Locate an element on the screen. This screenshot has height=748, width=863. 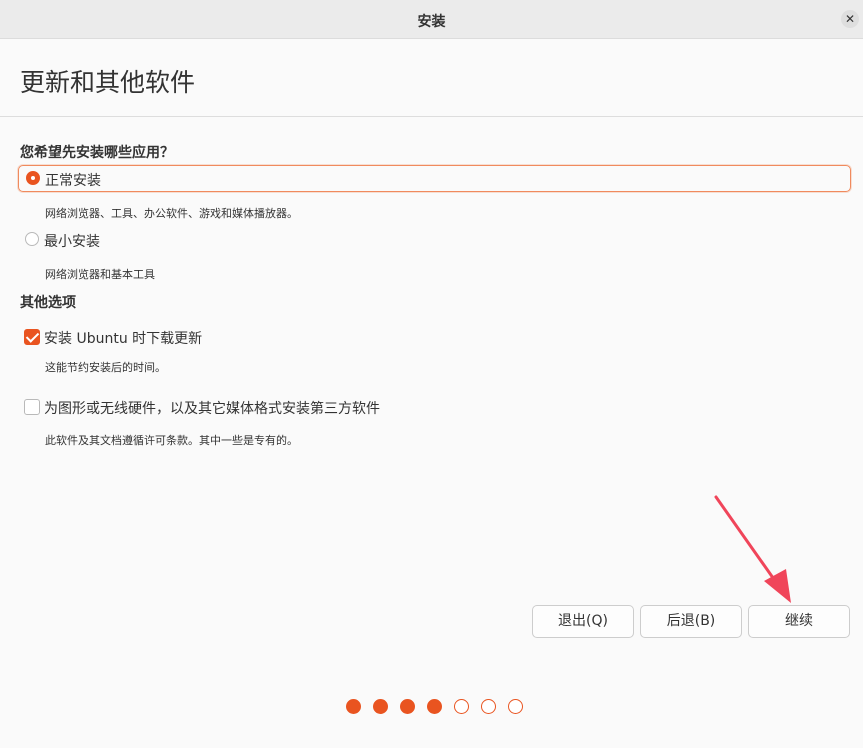
other-options-title: 其他选项 is located at coordinates (48, 303).